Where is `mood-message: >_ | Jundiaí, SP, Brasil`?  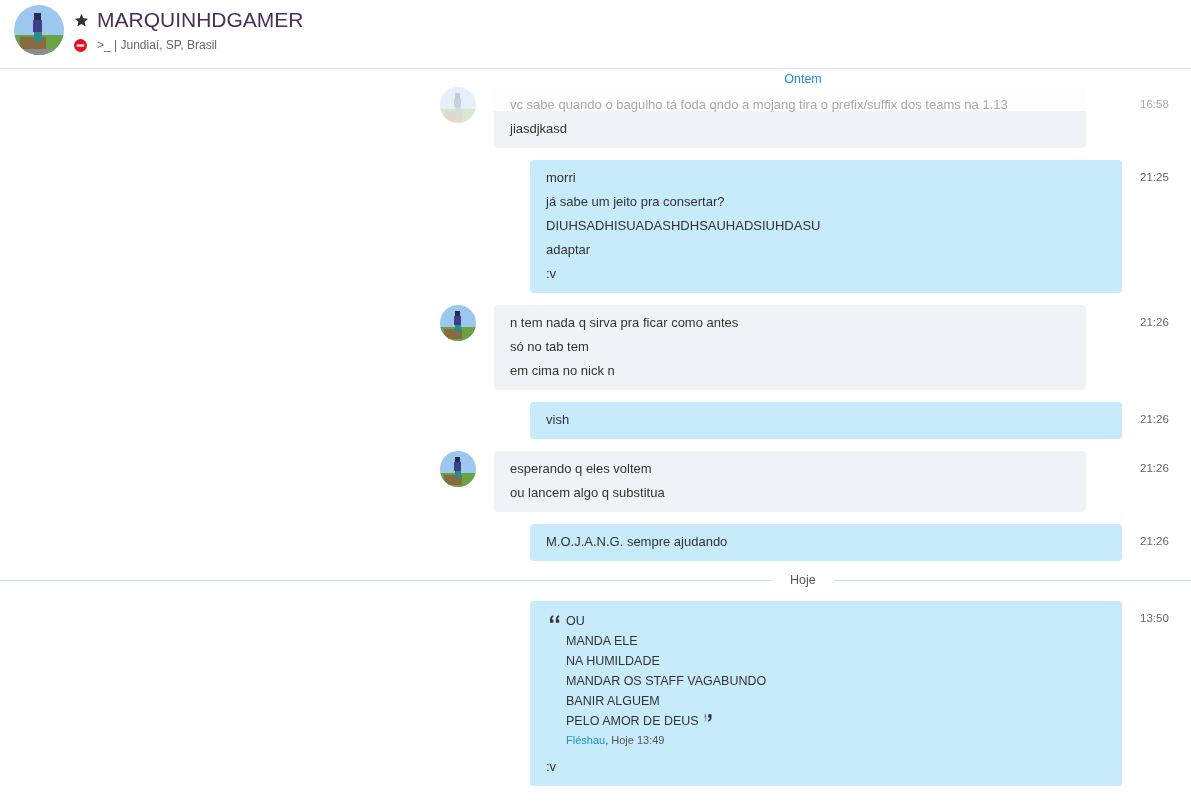
mood-message: >_ | Jundiaí, SP, Brasil is located at coordinates (157, 45).